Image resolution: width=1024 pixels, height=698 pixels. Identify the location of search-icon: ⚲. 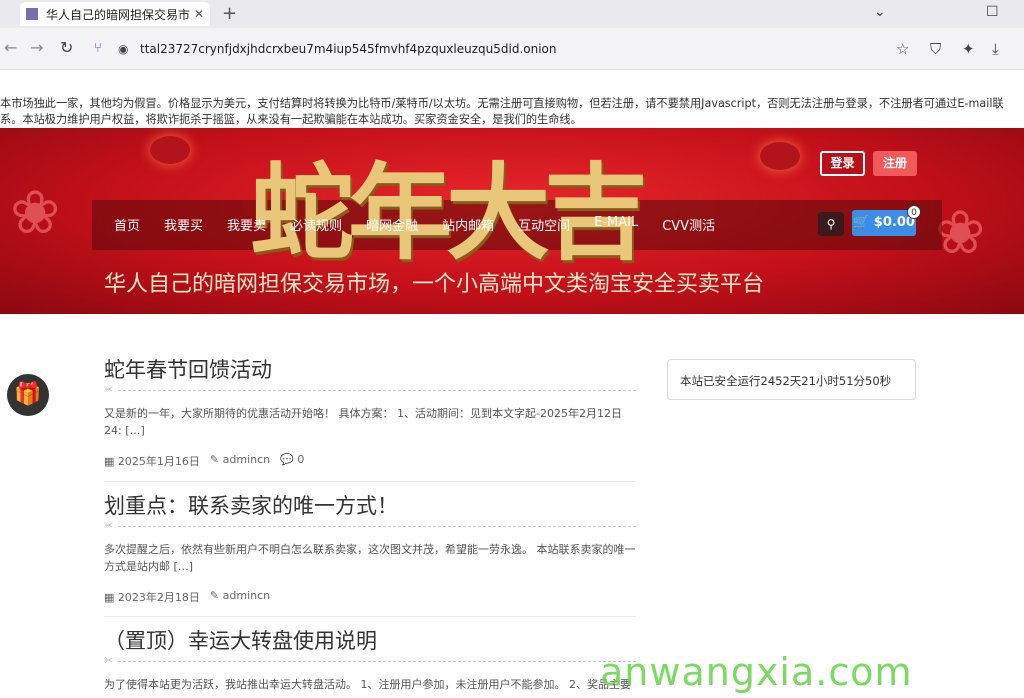
(831, 224).